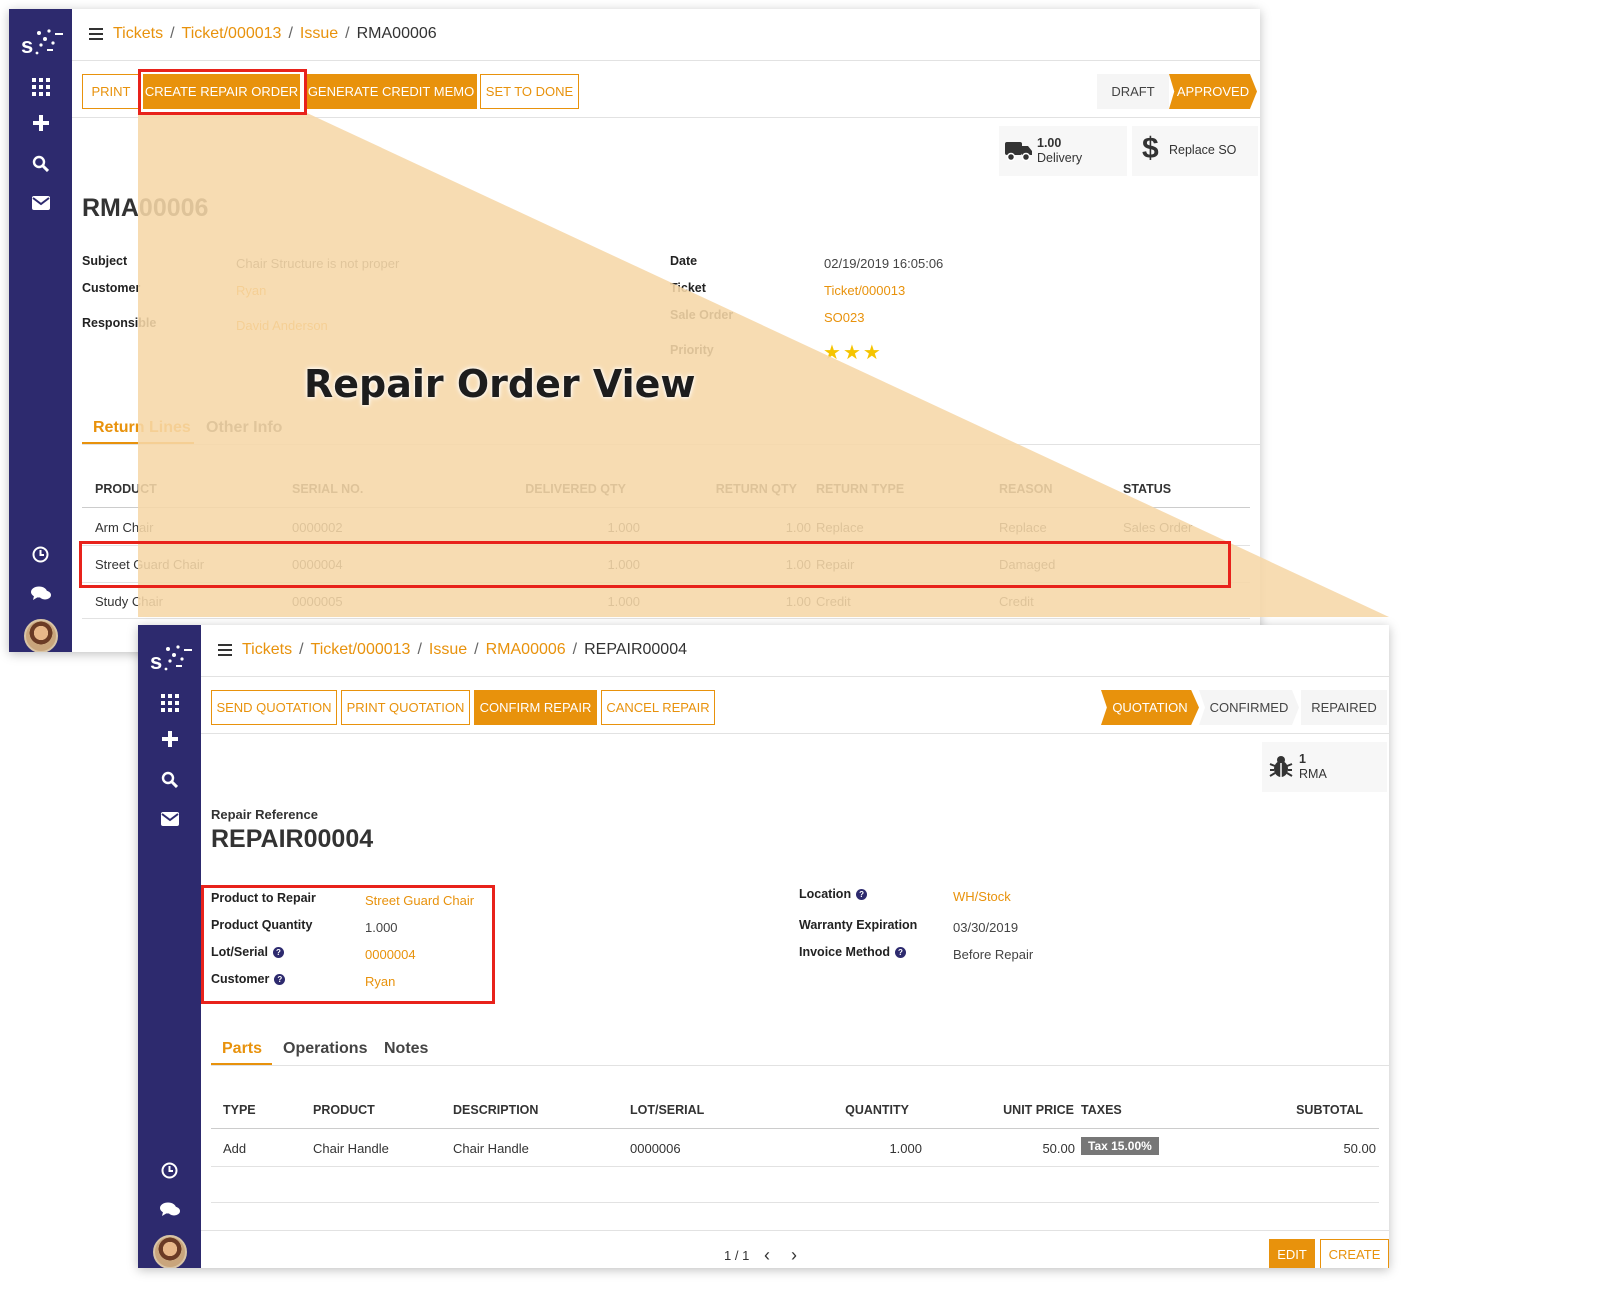 This screenshot has width=1609, height=1311. Describe the element at coordinates (244, 428) in the screenshot. I see `tab-other-info: Other Info` at that location.